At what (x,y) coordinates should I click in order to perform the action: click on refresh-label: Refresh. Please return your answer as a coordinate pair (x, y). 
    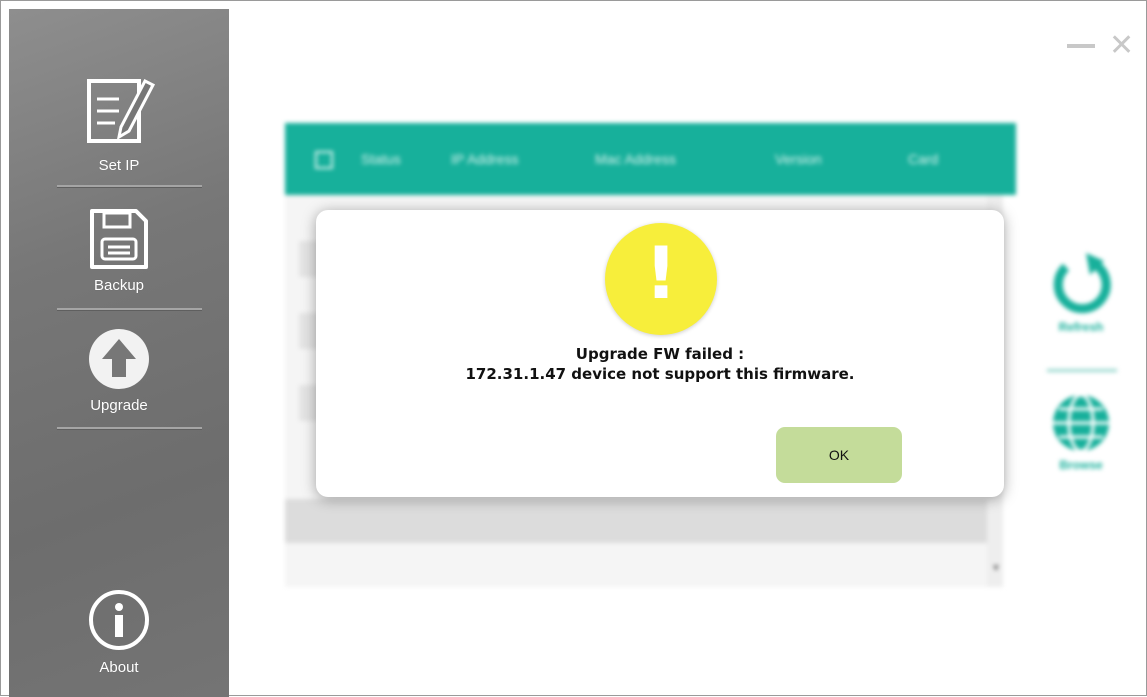
    Looking at the image, I should click on (1081, 327).